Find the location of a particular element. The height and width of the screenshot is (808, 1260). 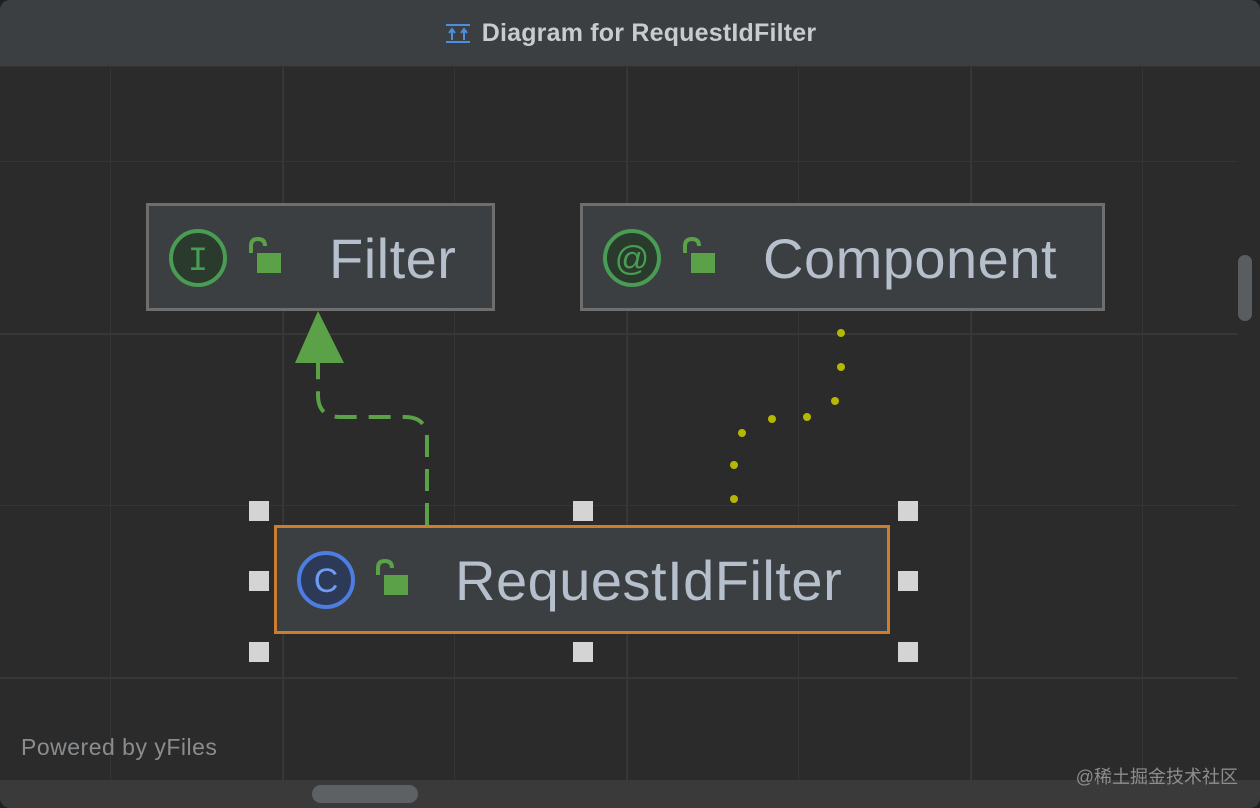

resize-handle-bottom-left is located at coordinates (259, 652).